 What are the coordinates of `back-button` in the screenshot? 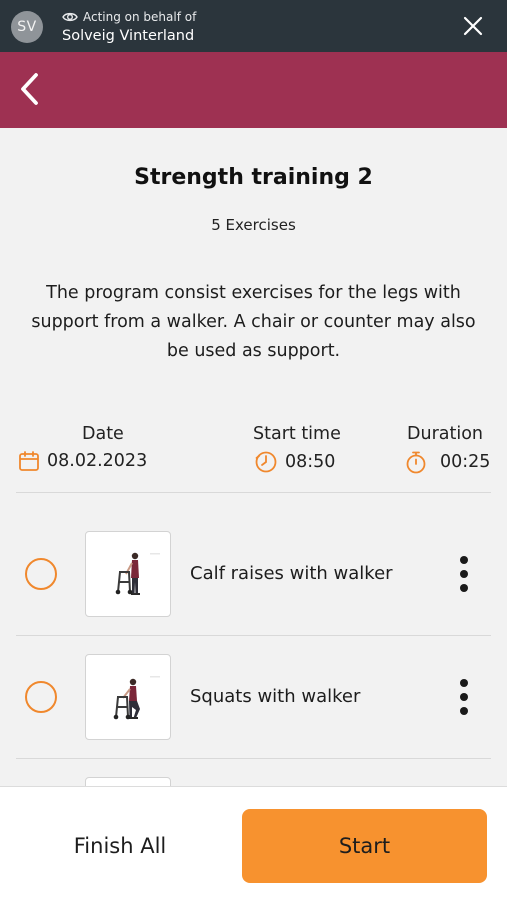 It's located at (31, 89).